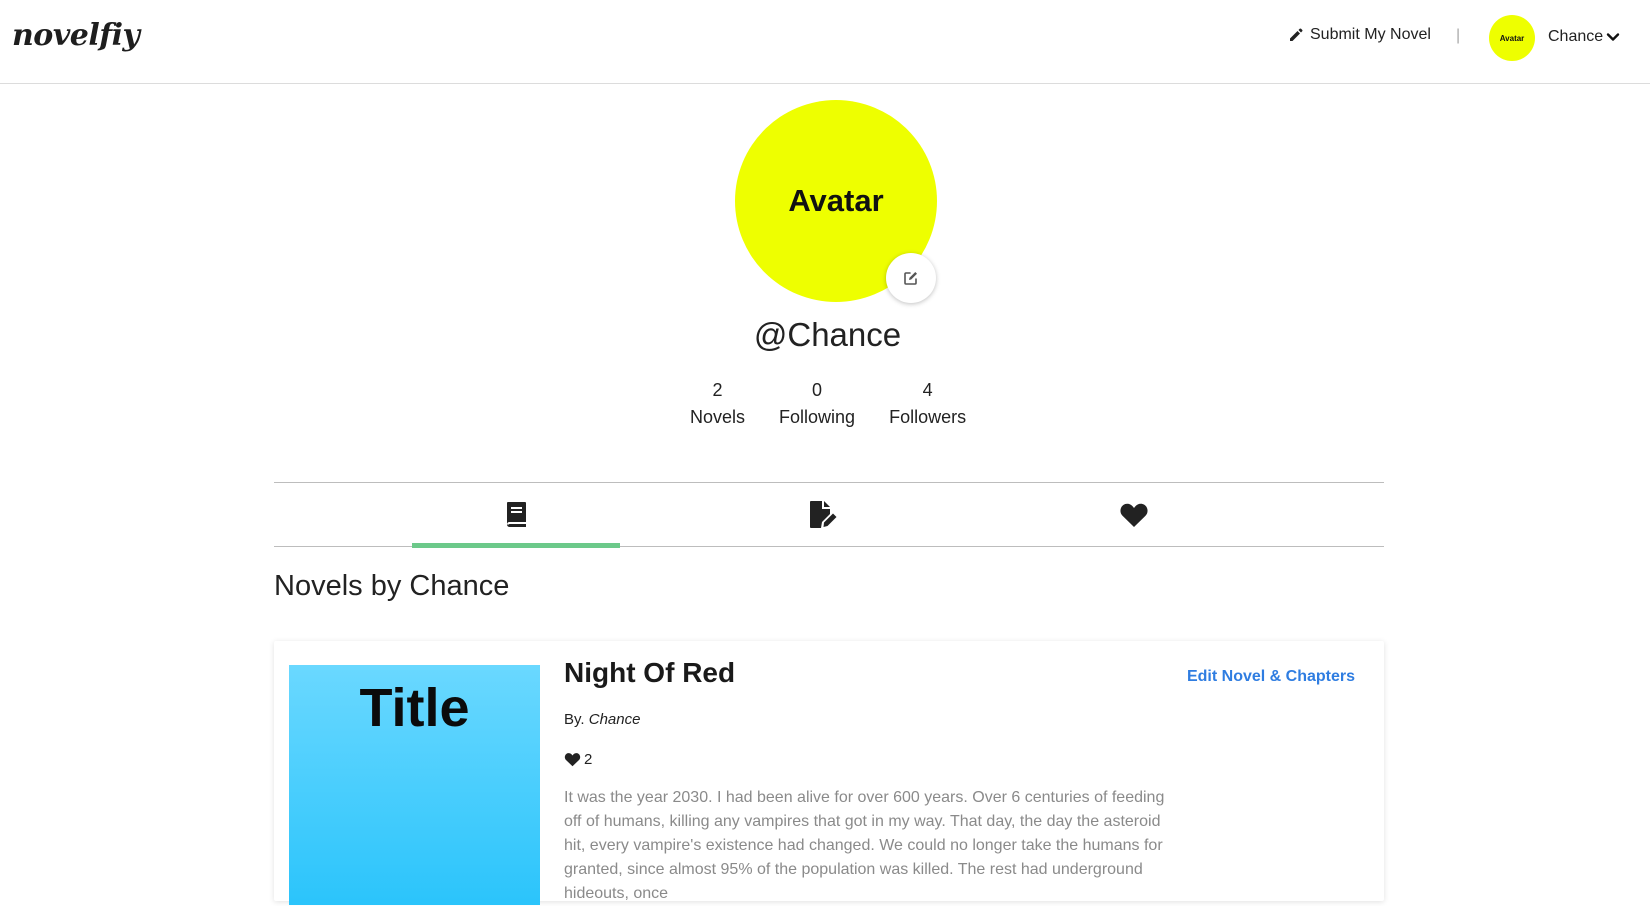  I want to click on novel-cover-title: Title, so click(414, 708).